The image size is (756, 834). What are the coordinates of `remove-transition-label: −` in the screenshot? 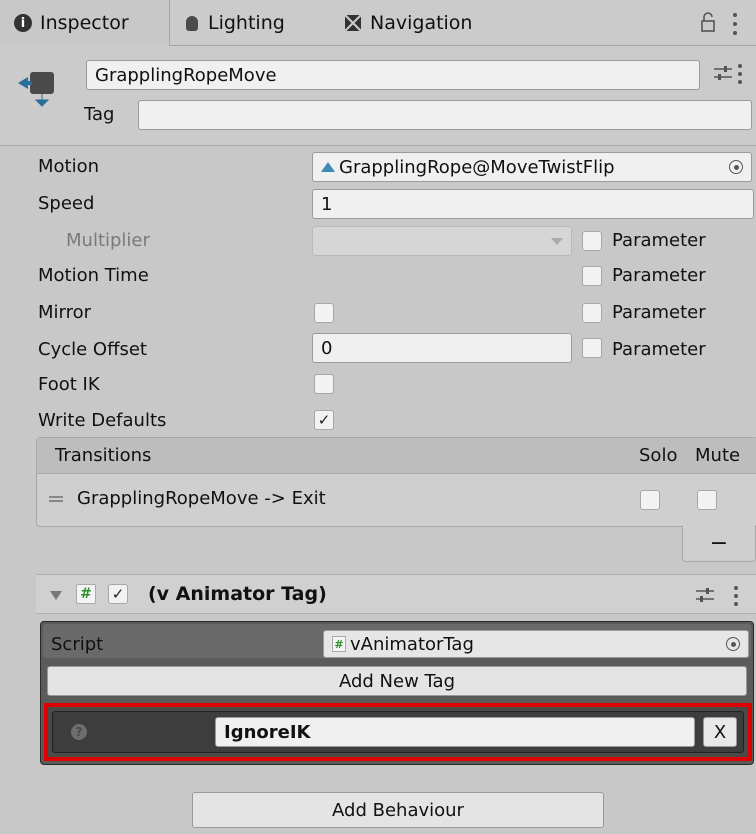 It's located at (719, 543).